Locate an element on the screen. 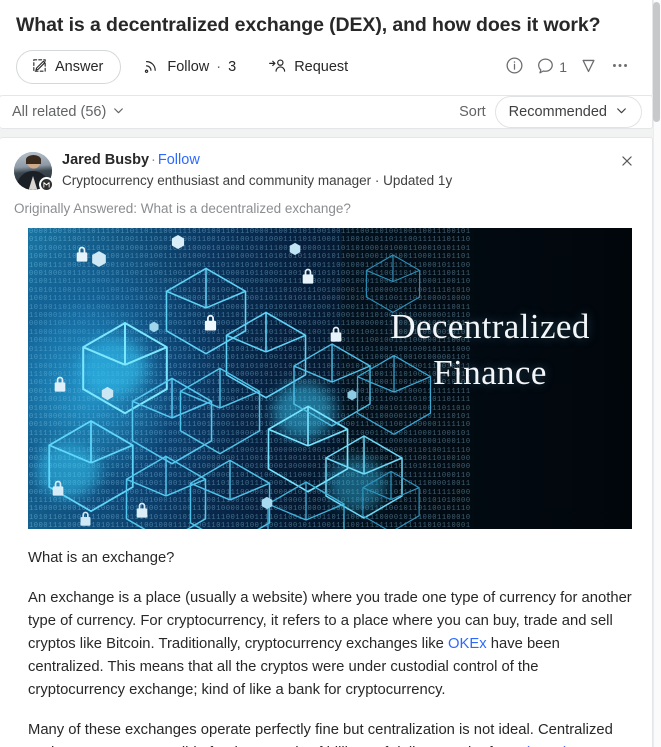  all-related-dropdown: All related (56) is located at coordinates (68, 112).